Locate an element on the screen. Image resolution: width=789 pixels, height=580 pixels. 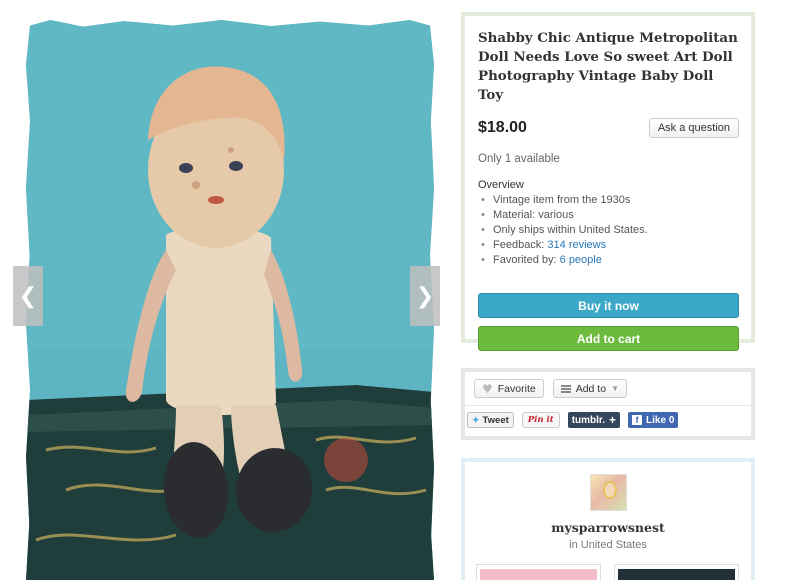
fact-shipping: Only ships within United States. is located at coordinates (608, 230).